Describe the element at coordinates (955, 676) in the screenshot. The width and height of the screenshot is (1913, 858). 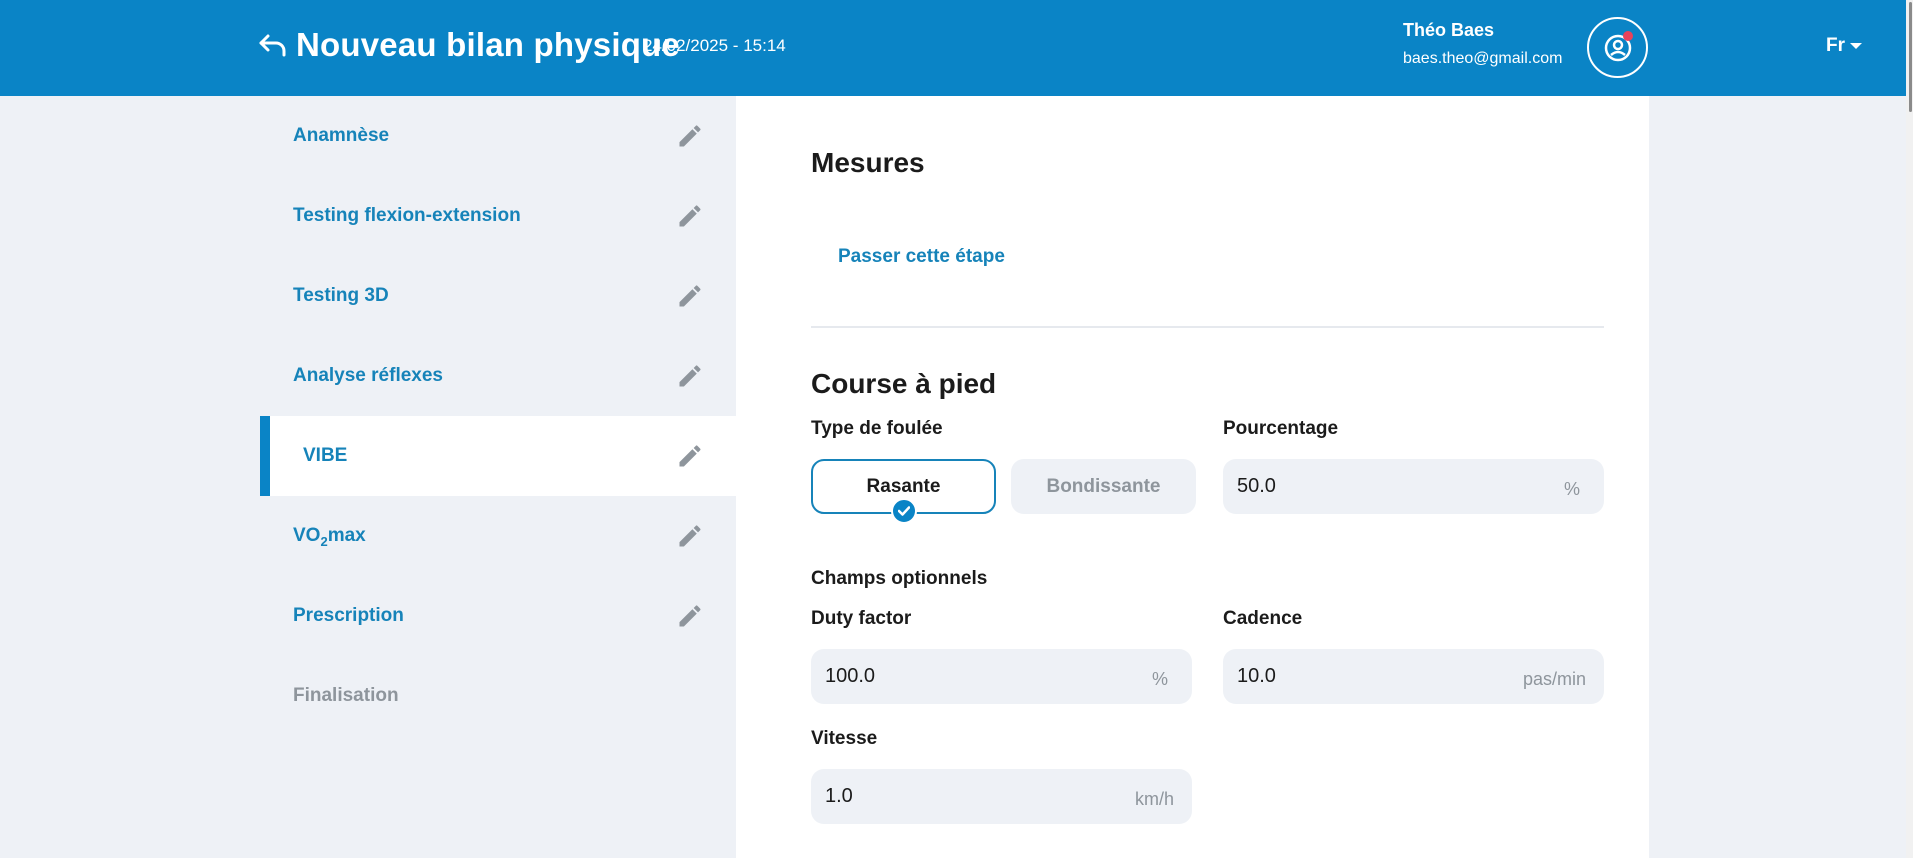
I see `duty-factor-input` at that location.